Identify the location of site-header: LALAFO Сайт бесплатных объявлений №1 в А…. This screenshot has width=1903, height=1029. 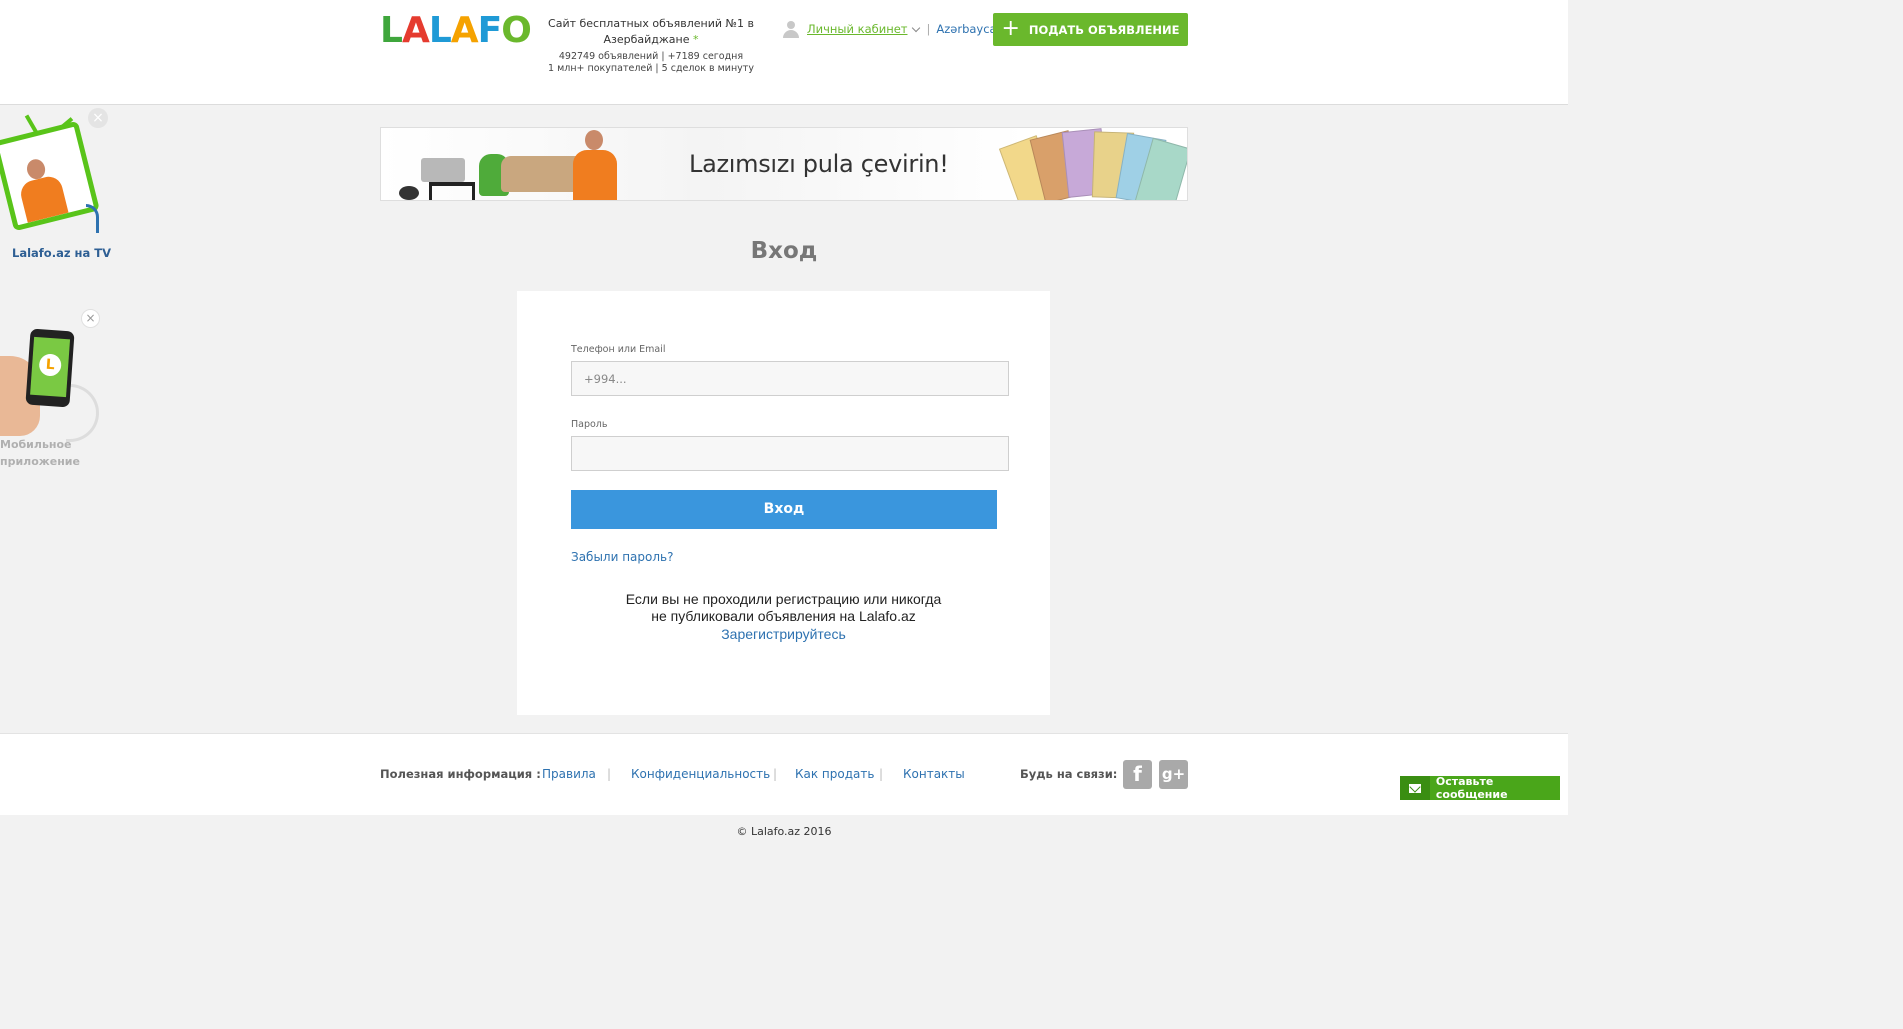
(784, 52).